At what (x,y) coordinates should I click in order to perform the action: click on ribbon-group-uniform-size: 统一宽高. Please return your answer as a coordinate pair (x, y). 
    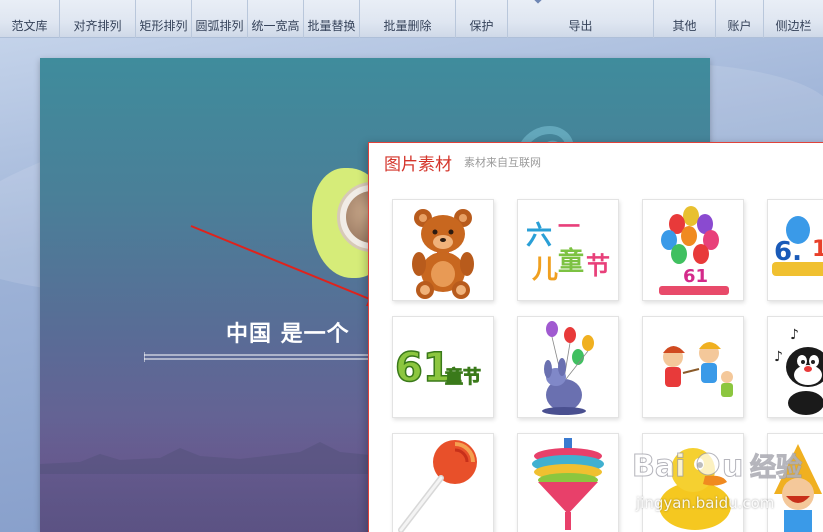
    Looking at the image, I should click on (276, 19).